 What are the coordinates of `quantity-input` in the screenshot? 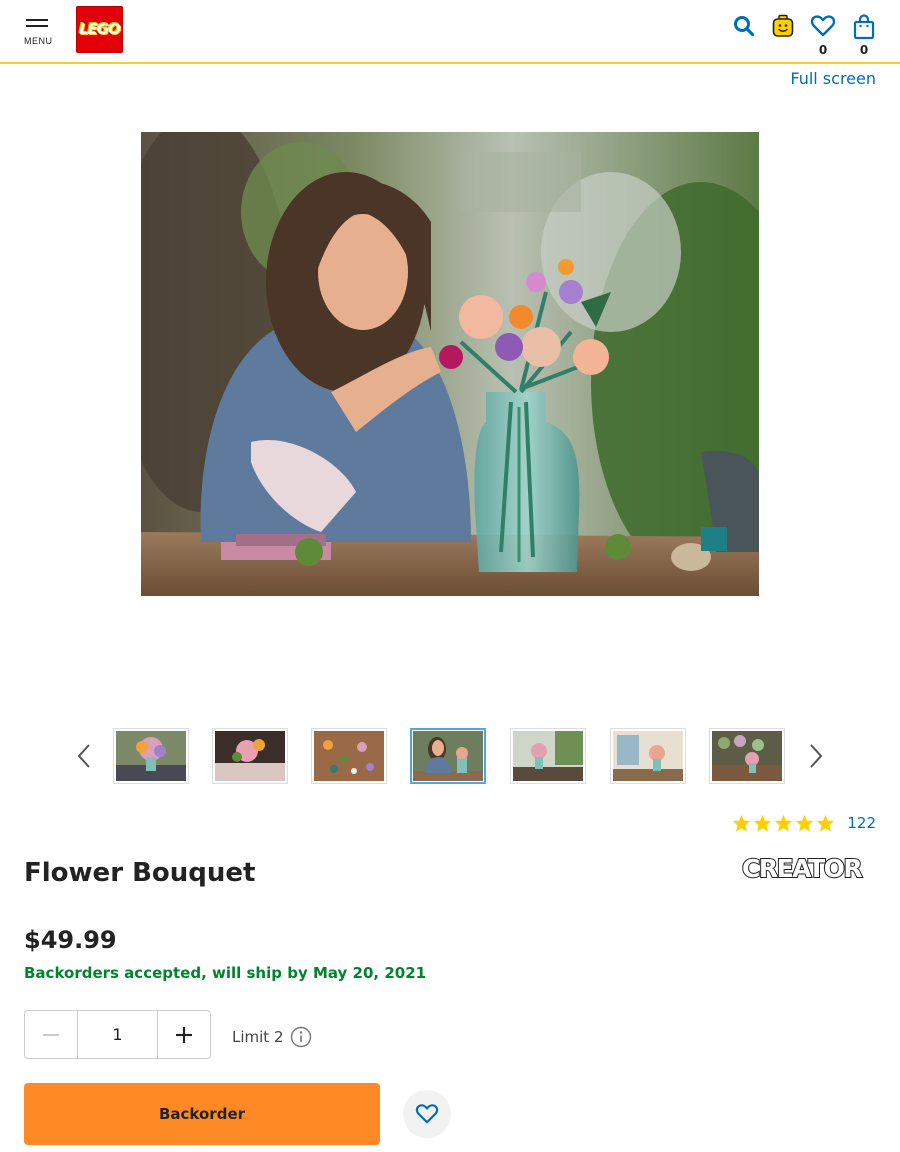 It's located at (117, 1034).